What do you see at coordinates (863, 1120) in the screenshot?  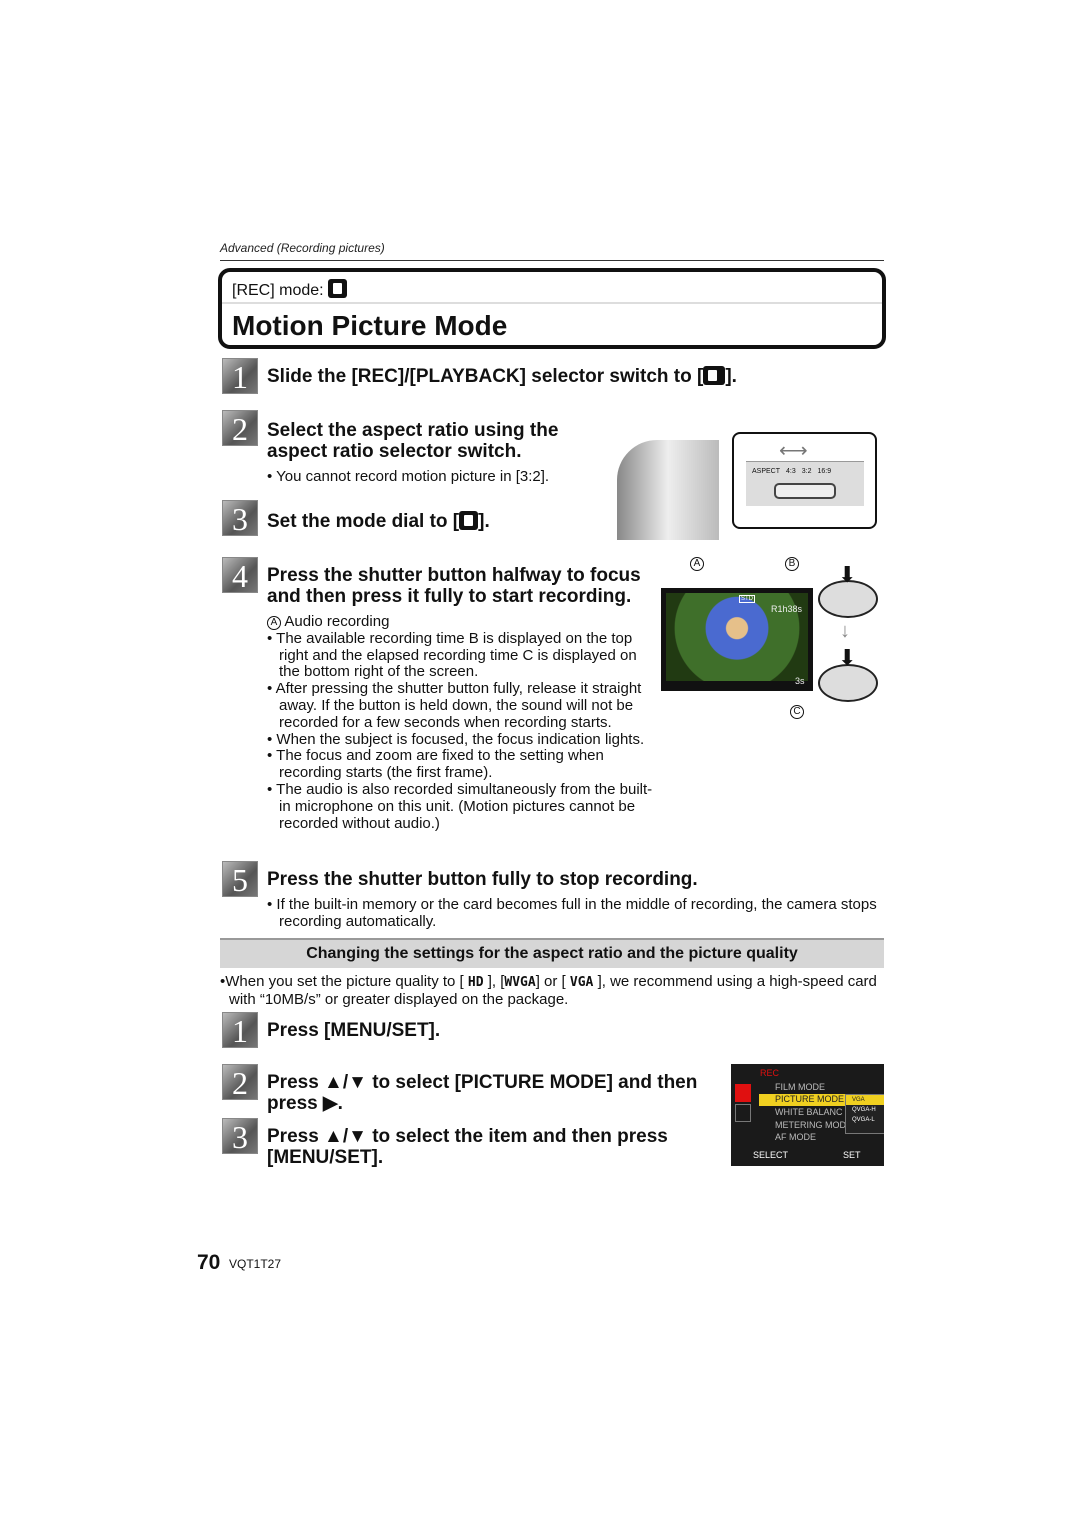 I see `menu-option: QVGA-L` at bounding box center [863, 1120].